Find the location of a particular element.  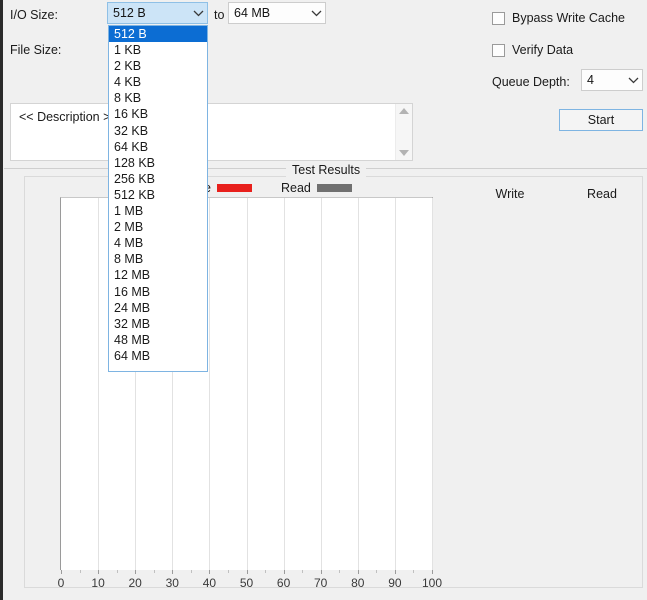

verify-data-label: Verify Data is located at coordinates (543, 50).